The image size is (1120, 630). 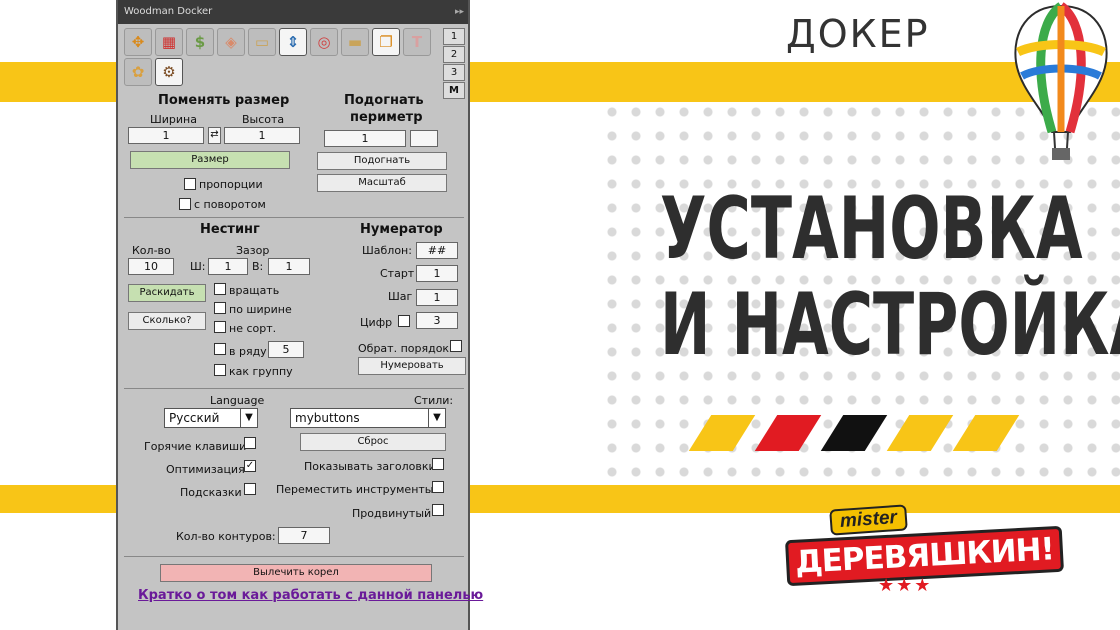 What do you see at coordinates (198, 266) in the screenshot?
I see `gap-w-label: Ш:` at bounding box center [198, 266].